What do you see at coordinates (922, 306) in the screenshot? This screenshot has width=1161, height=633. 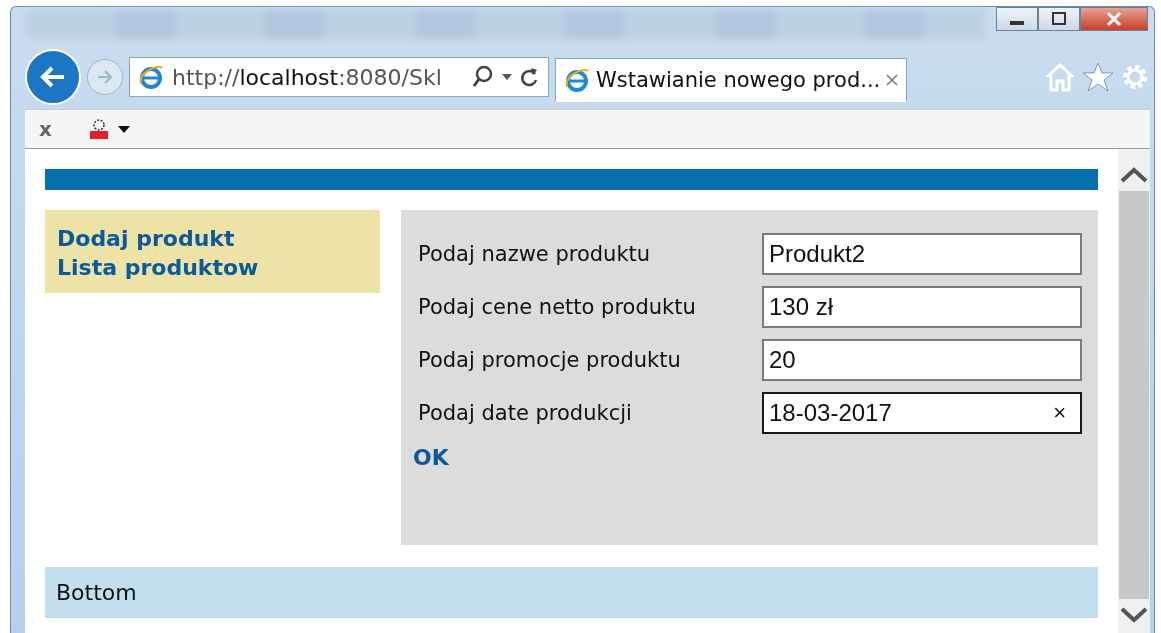 I see `input-field: 130 zł` at bounding box center [922, 306].